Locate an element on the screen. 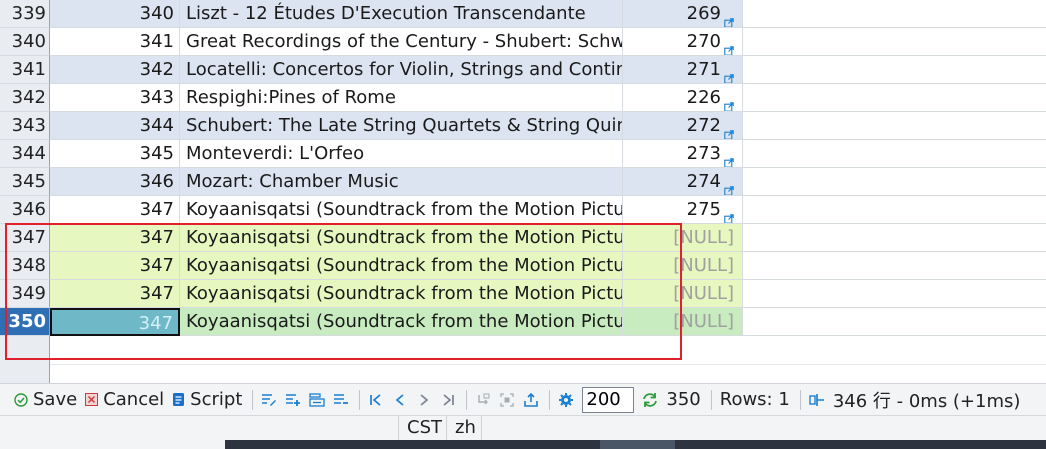  cell-ref: 273 is located at coordinates (683, 154).